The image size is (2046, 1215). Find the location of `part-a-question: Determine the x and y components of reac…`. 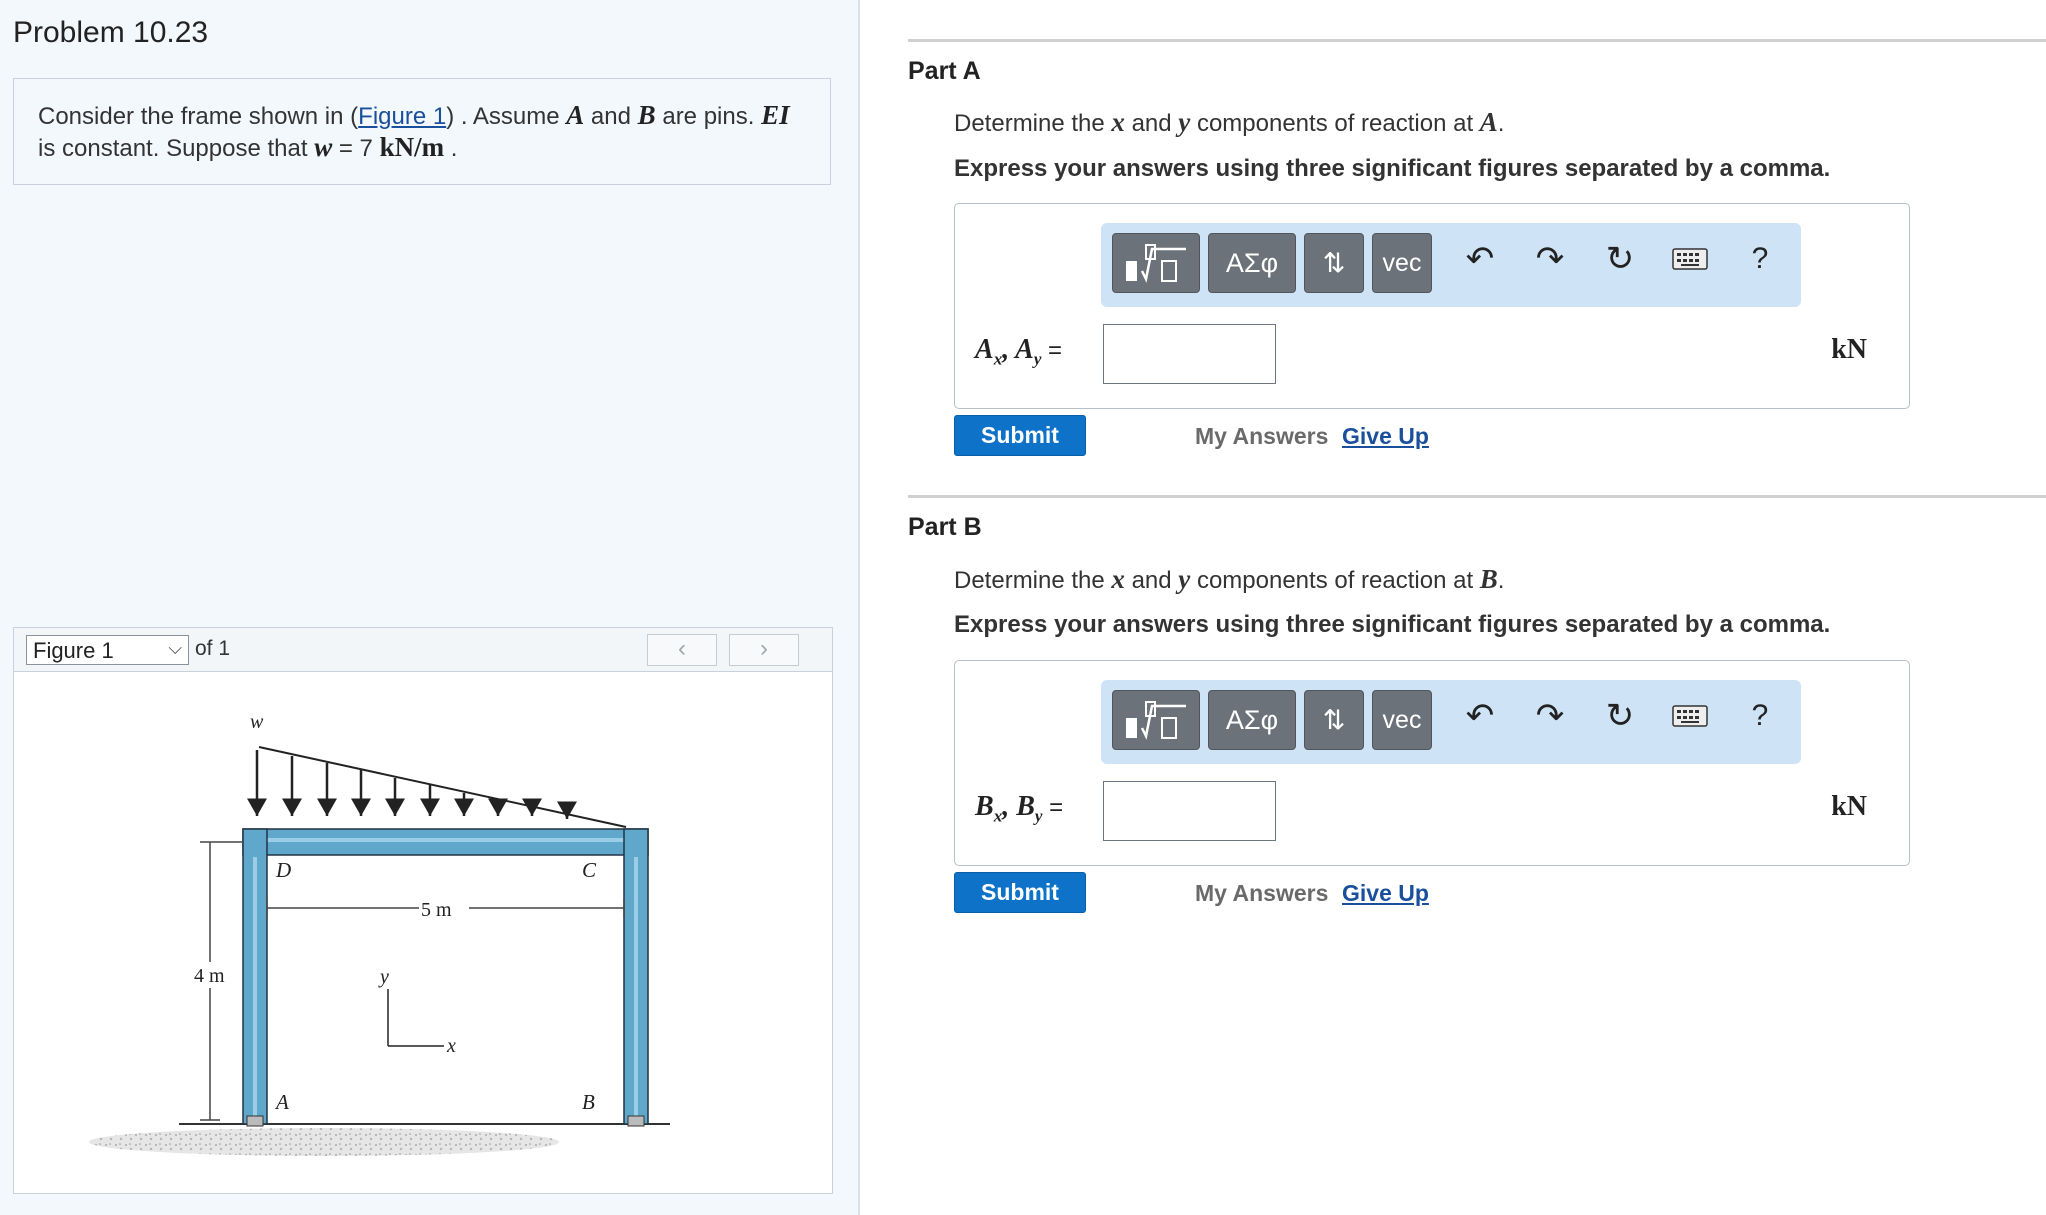

part-a-question: Determine the x and y components of reac… is located at coordinates (1229, 122).